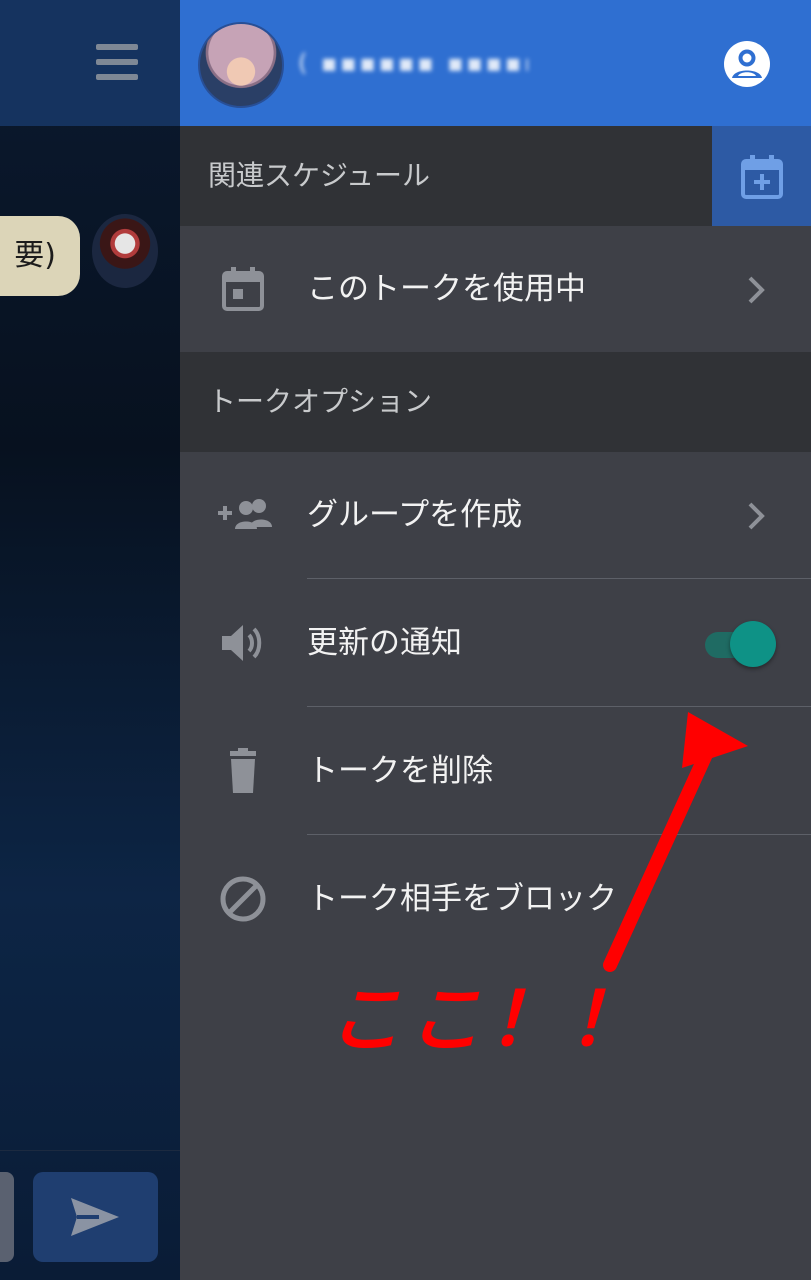 The image size is (811, 1280). I want to click on update-notification-item: 更新の通知, so click(495, 643).